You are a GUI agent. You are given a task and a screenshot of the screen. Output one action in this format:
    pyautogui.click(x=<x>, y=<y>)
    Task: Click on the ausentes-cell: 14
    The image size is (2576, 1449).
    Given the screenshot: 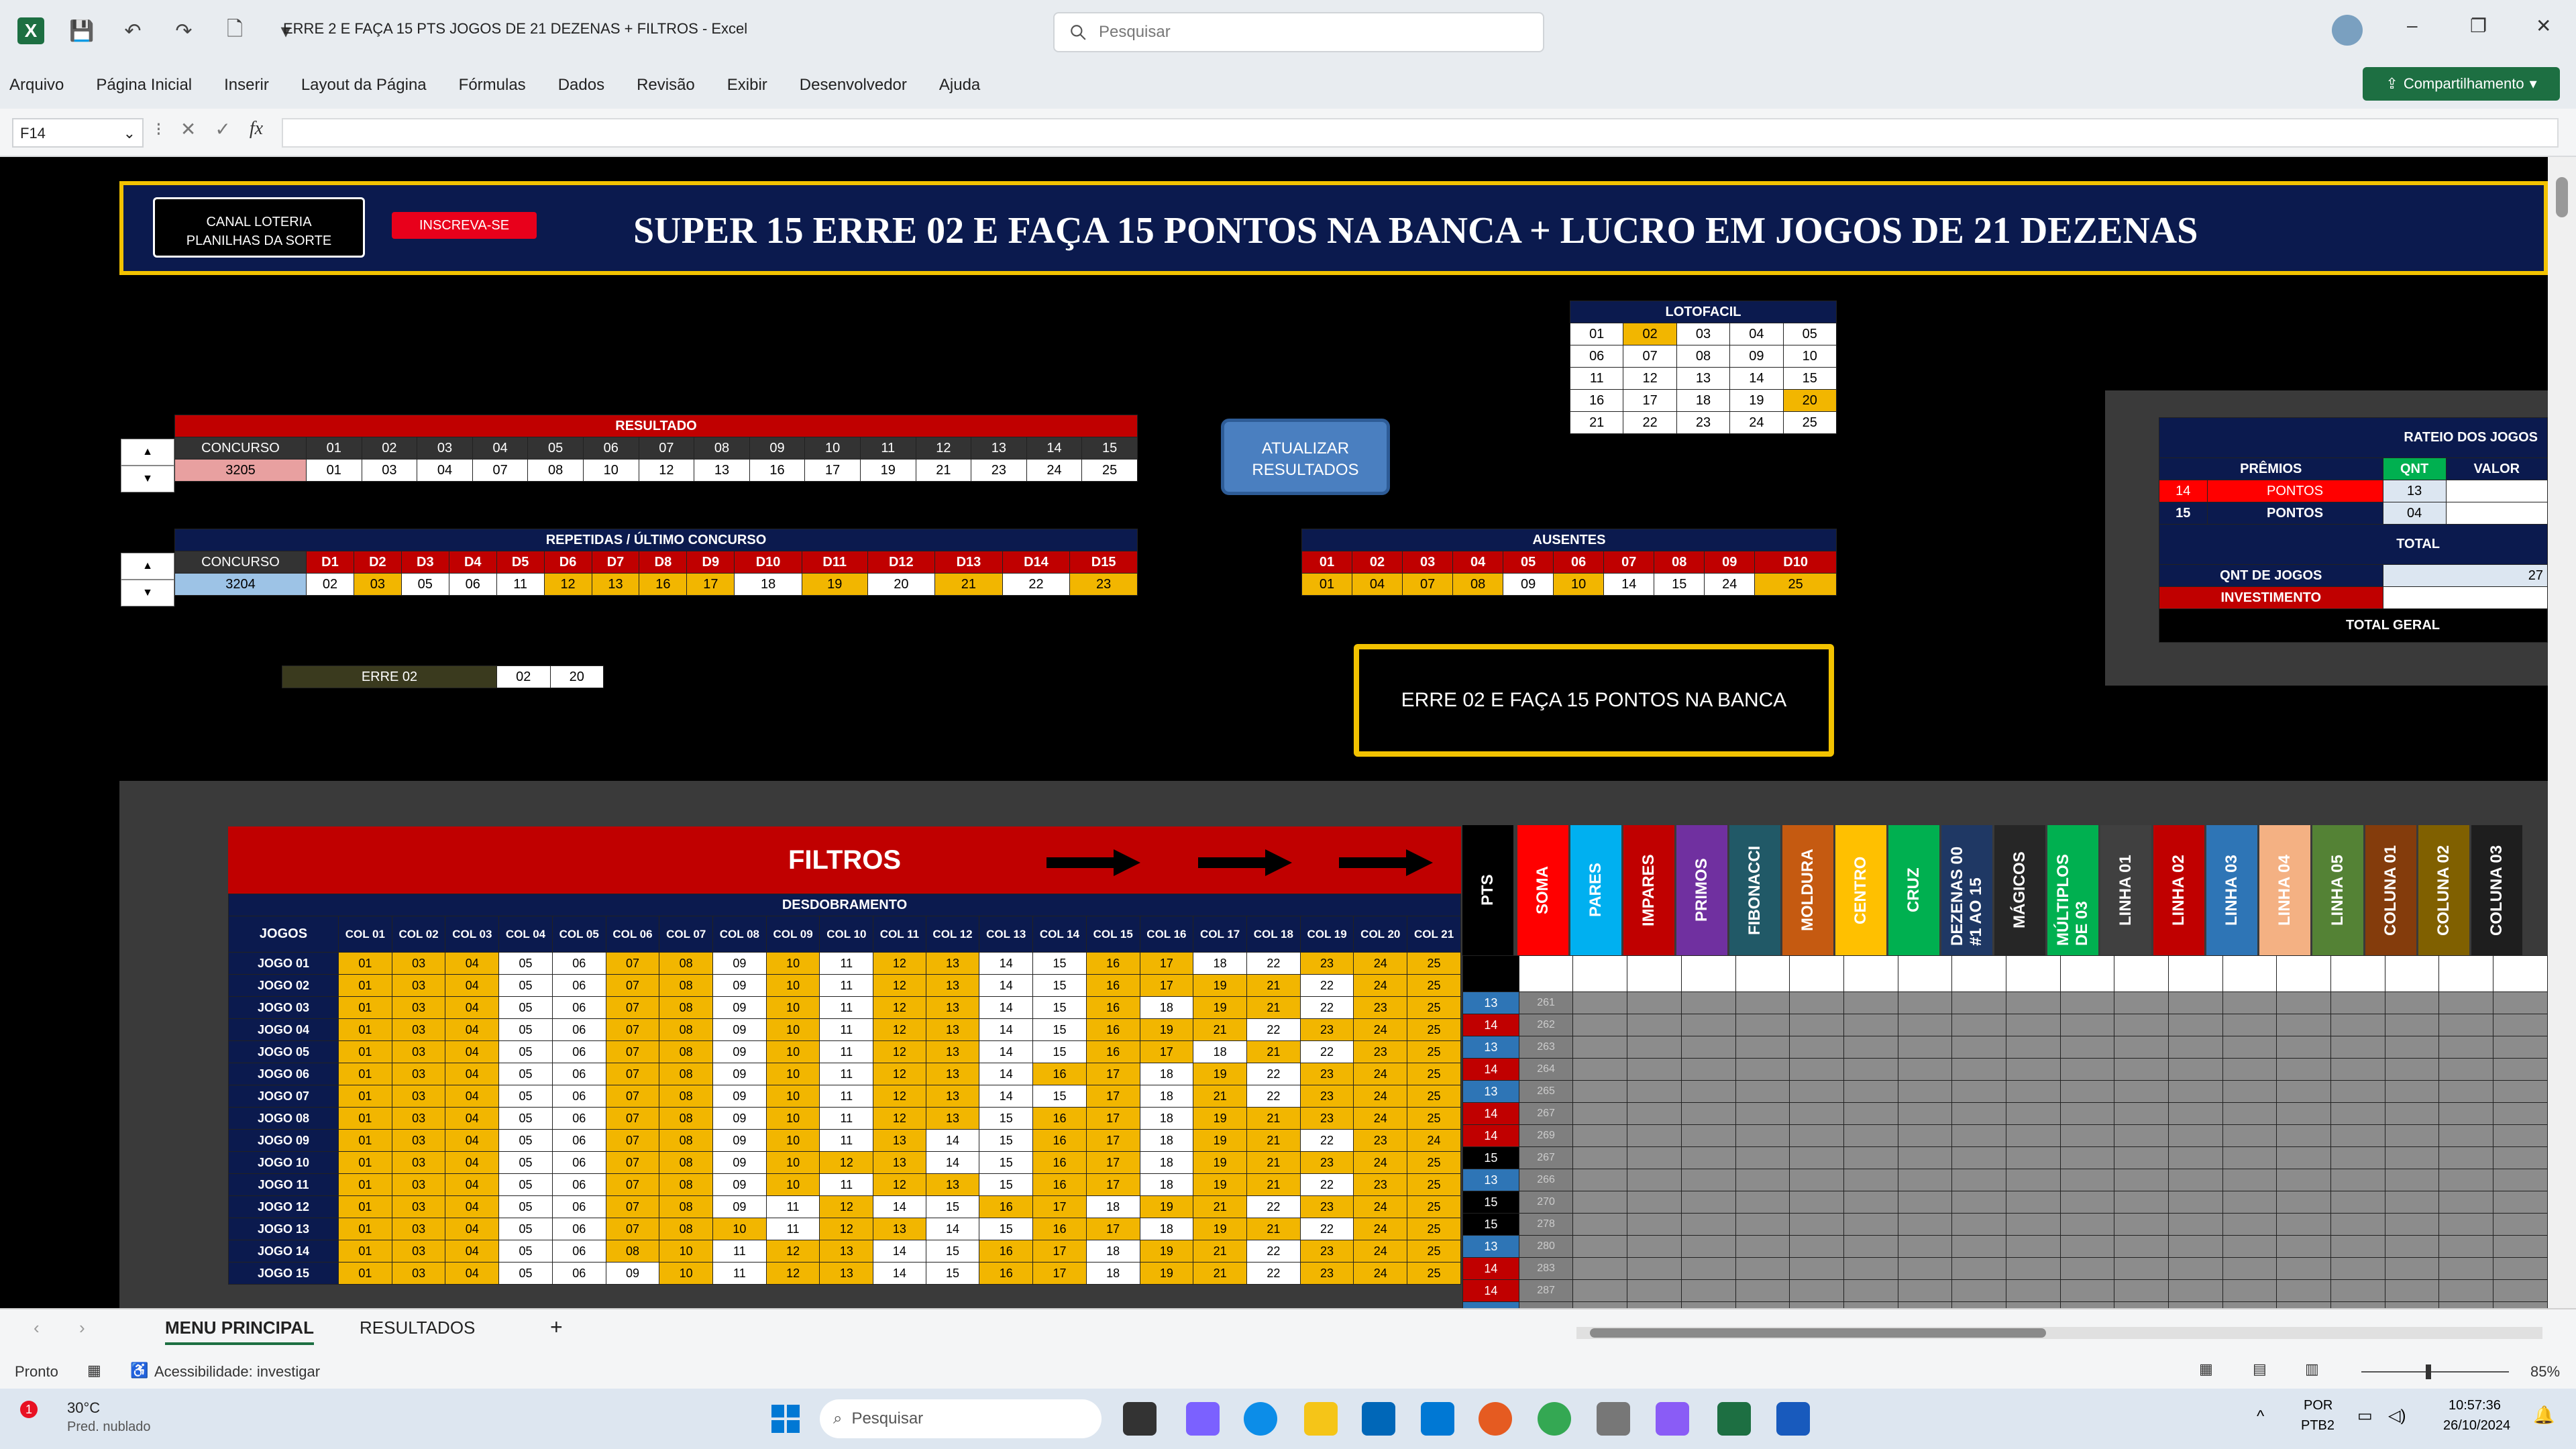 What is the action you would take?
    pyautogui.click(x=1629, y=584)
    